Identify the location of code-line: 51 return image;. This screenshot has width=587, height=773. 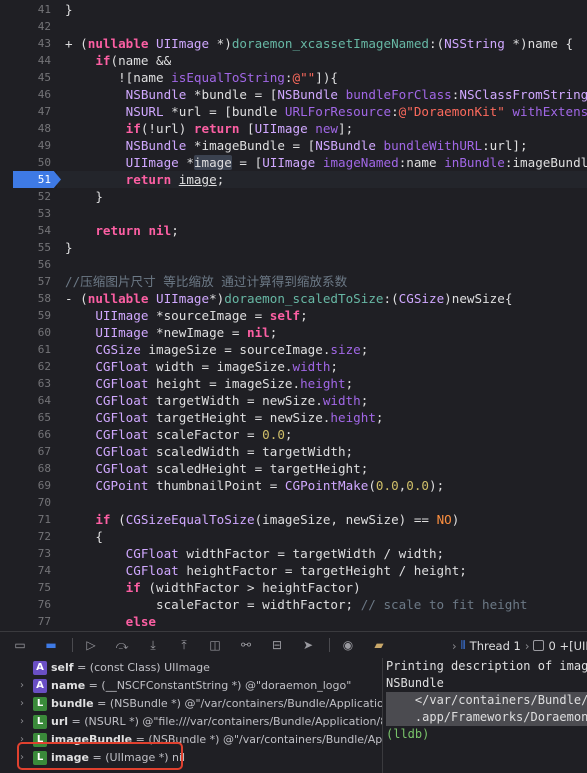
(293, 179).